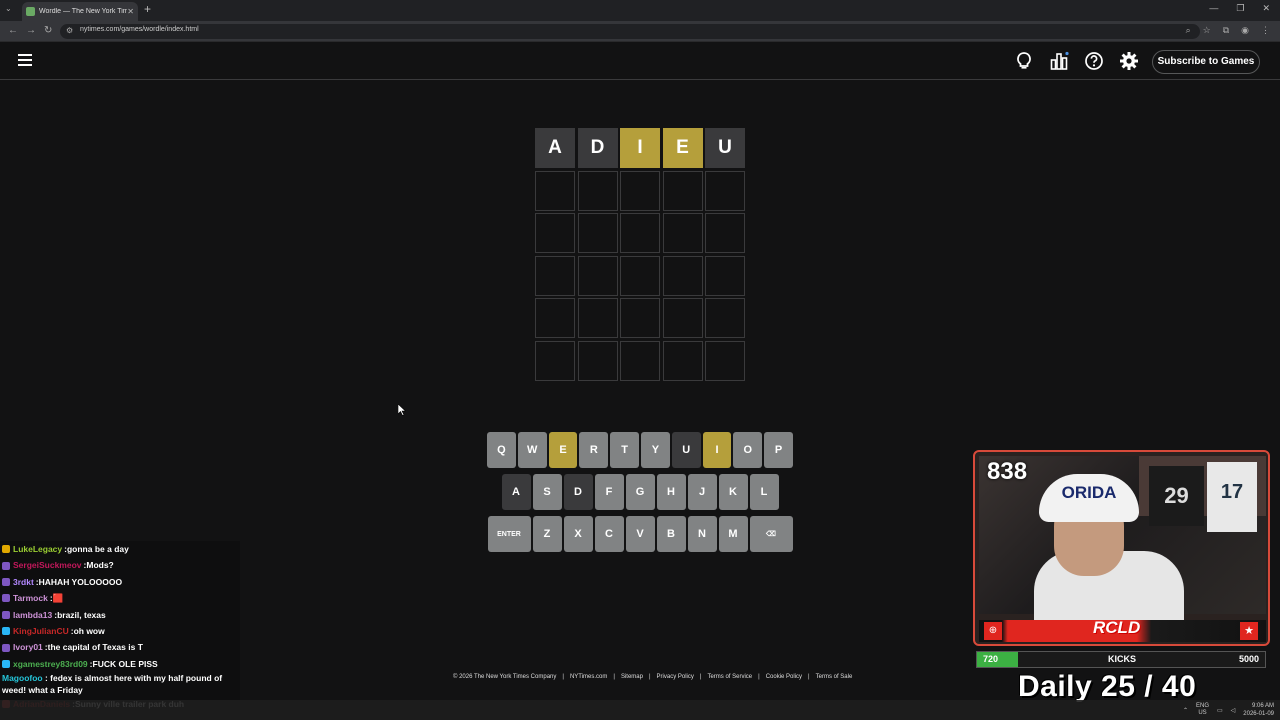 This screenshot has height=720, width=1280. What do you see at coordinates (25, 60) in the screenshot?
I see `hamburger-menu-icon` at bounding box center [25, 60].